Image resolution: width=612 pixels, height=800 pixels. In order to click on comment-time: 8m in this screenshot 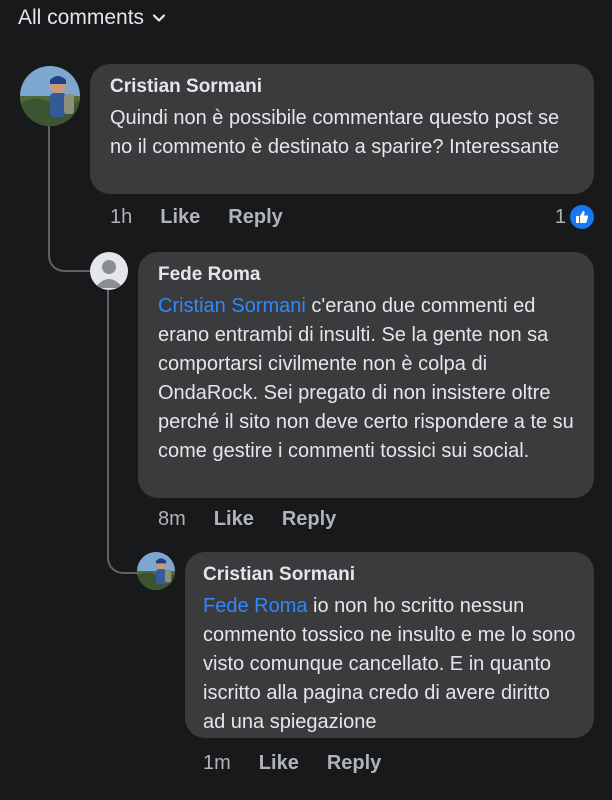, I will do `click(172, 519)`.